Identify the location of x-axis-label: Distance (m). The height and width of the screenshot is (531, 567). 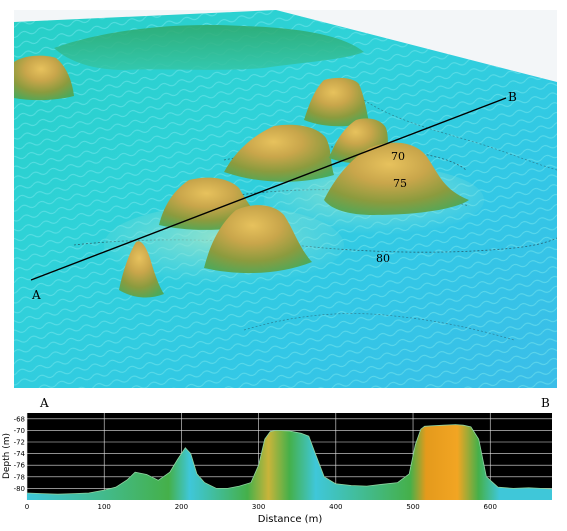
(290, 519).